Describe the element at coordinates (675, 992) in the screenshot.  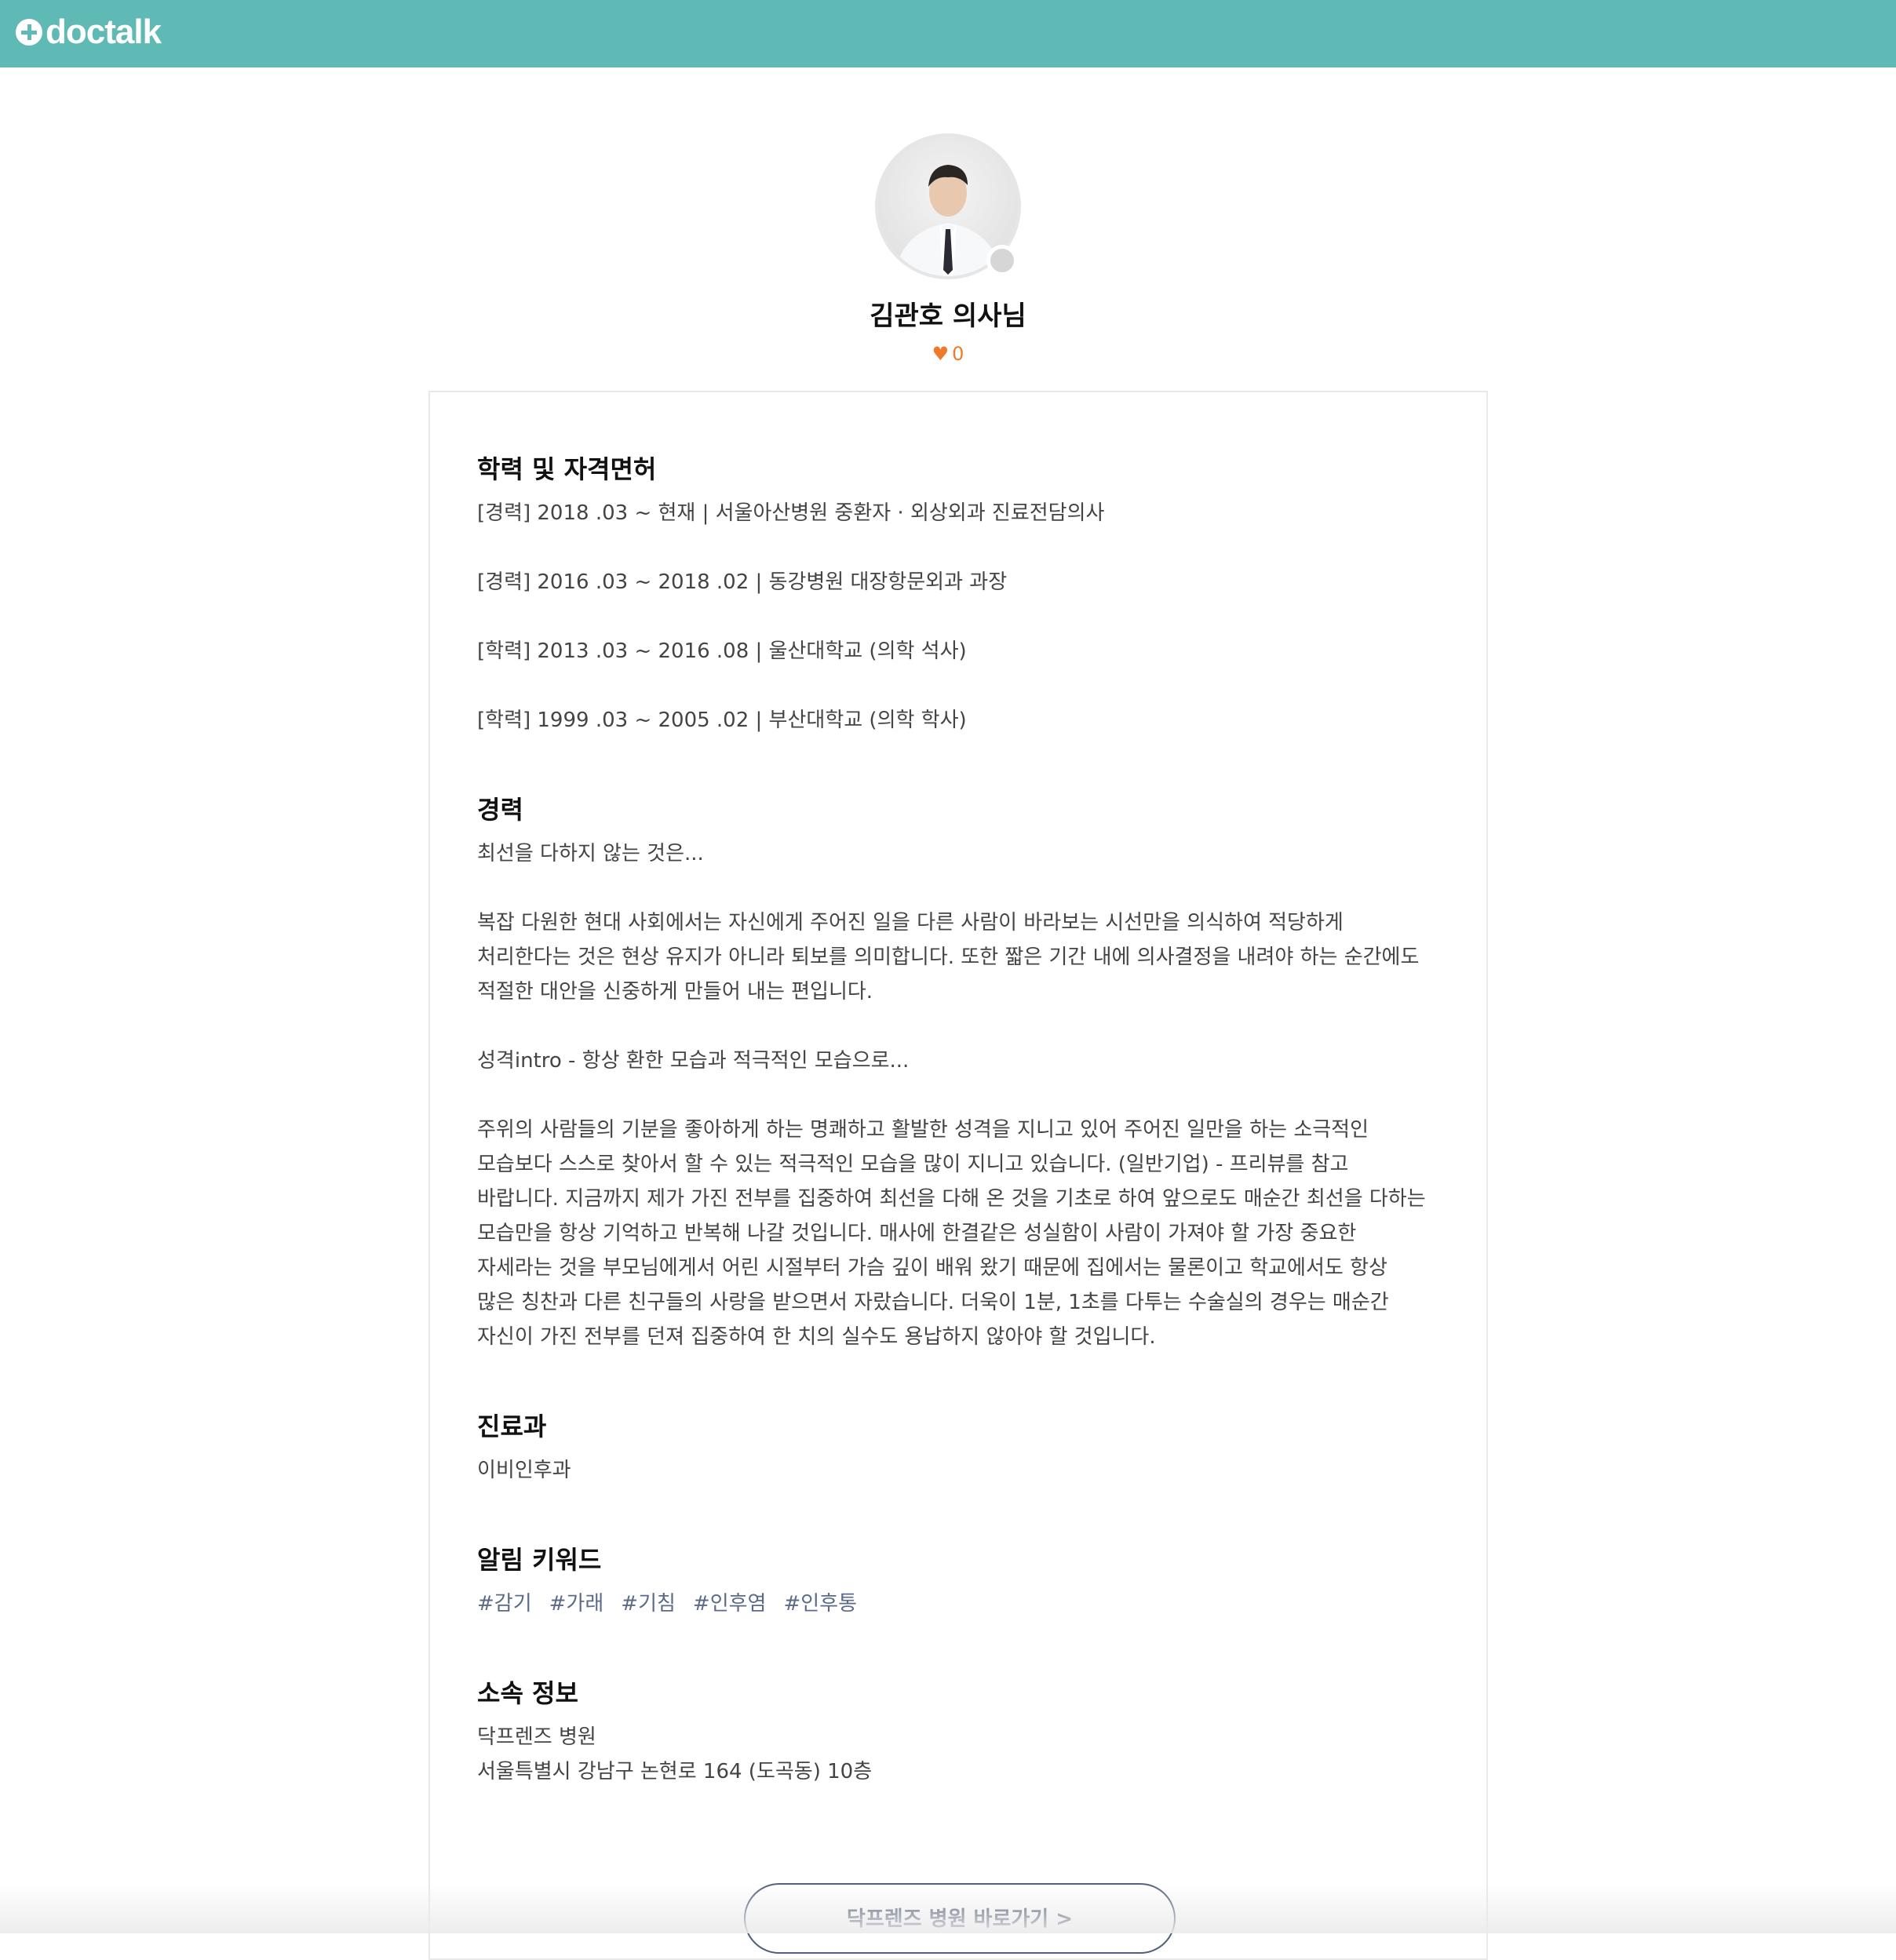
I see `career-text: 적절한 대안을 신중하게 만들어 내는 편입니다.` at that location.